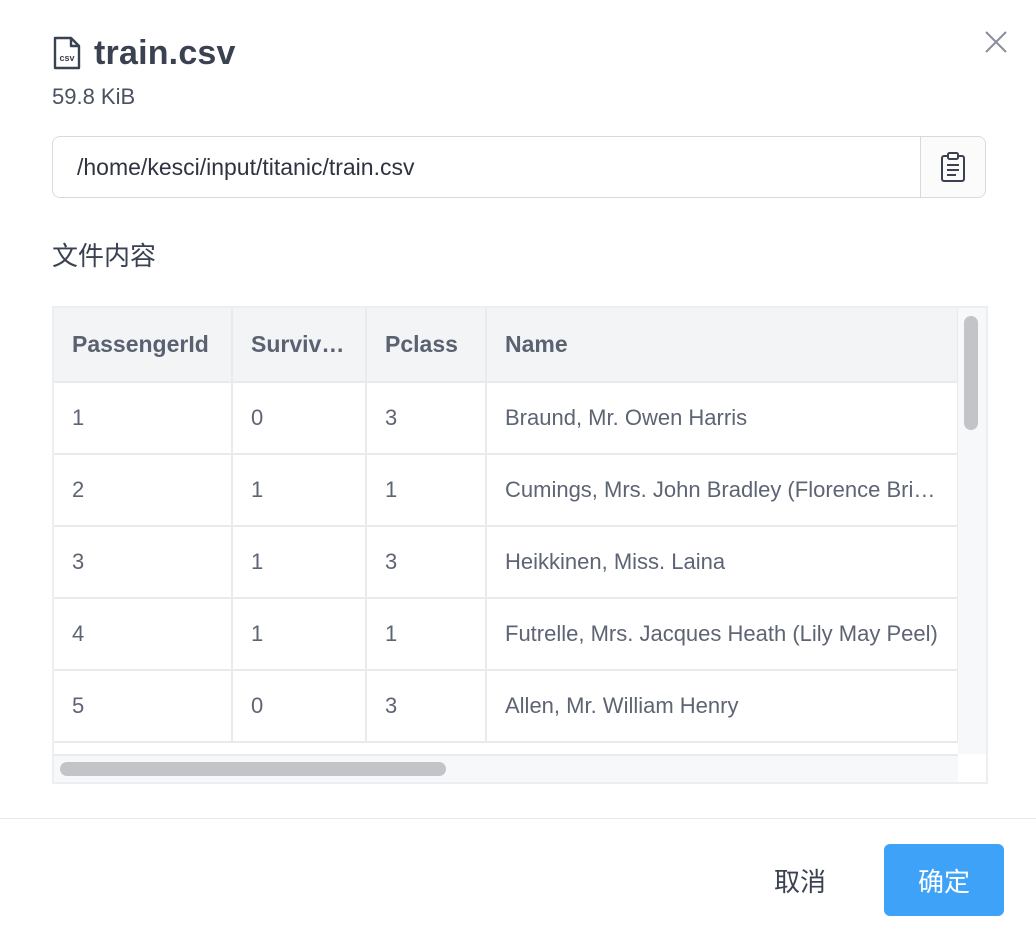 The image size is (1036, 940). I want to click on table-cell: Heikkinen, Miss. Laina, so click(722, 562).